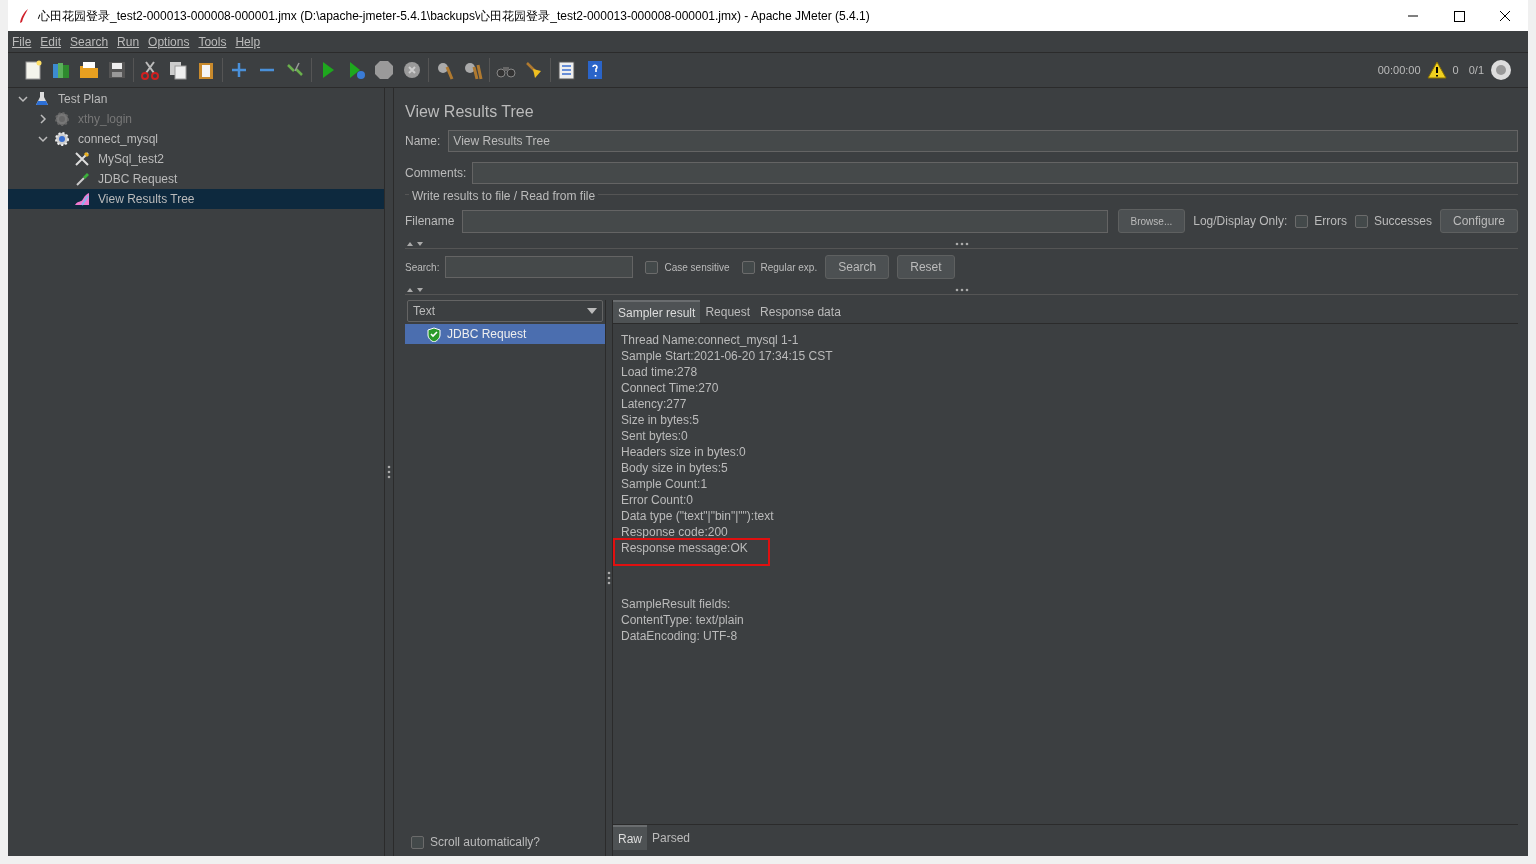 The image size is (1536, 864). What do you see at coordinates (434, 334) in the screenshot?
I see `shield-check-icon` at bounding box center [434, 334].